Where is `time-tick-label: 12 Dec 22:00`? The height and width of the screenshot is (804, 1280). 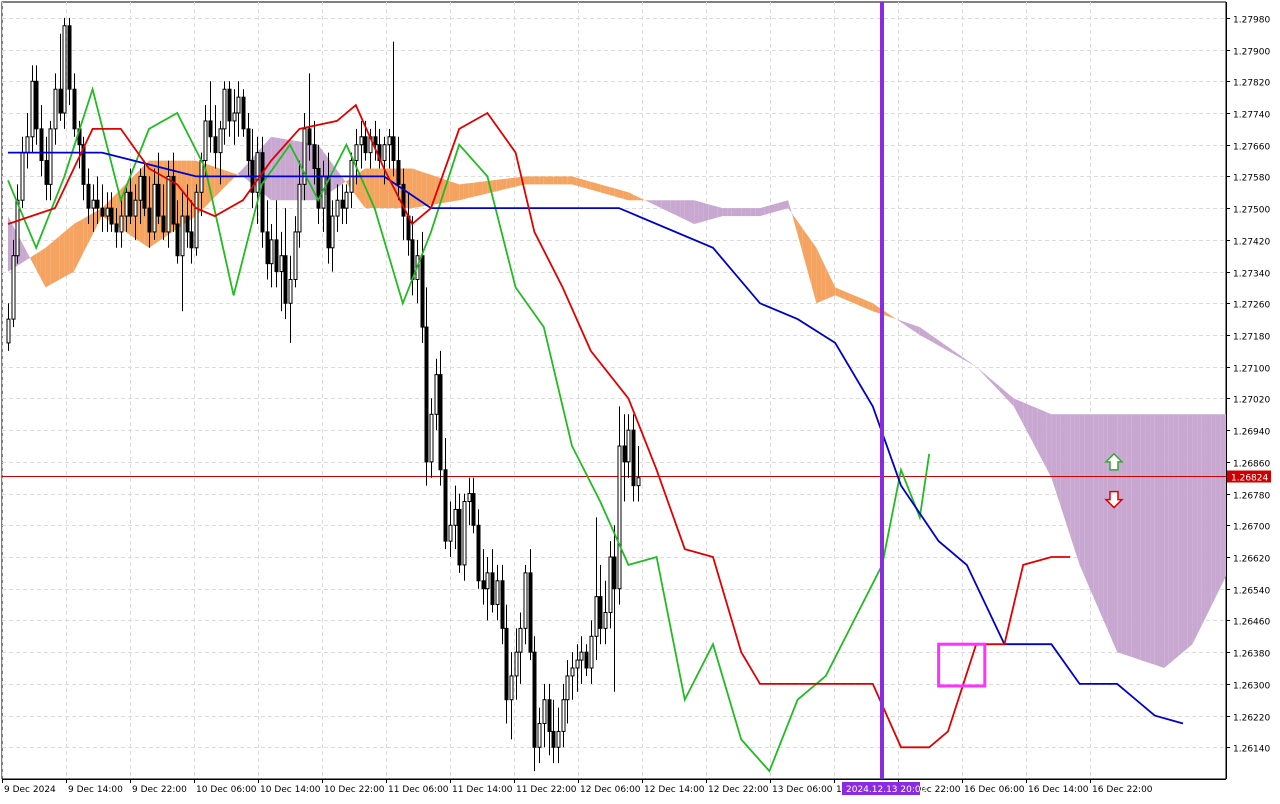
time-tick-label: 12 Dec 22:00 is located at coordinates (738, 790).